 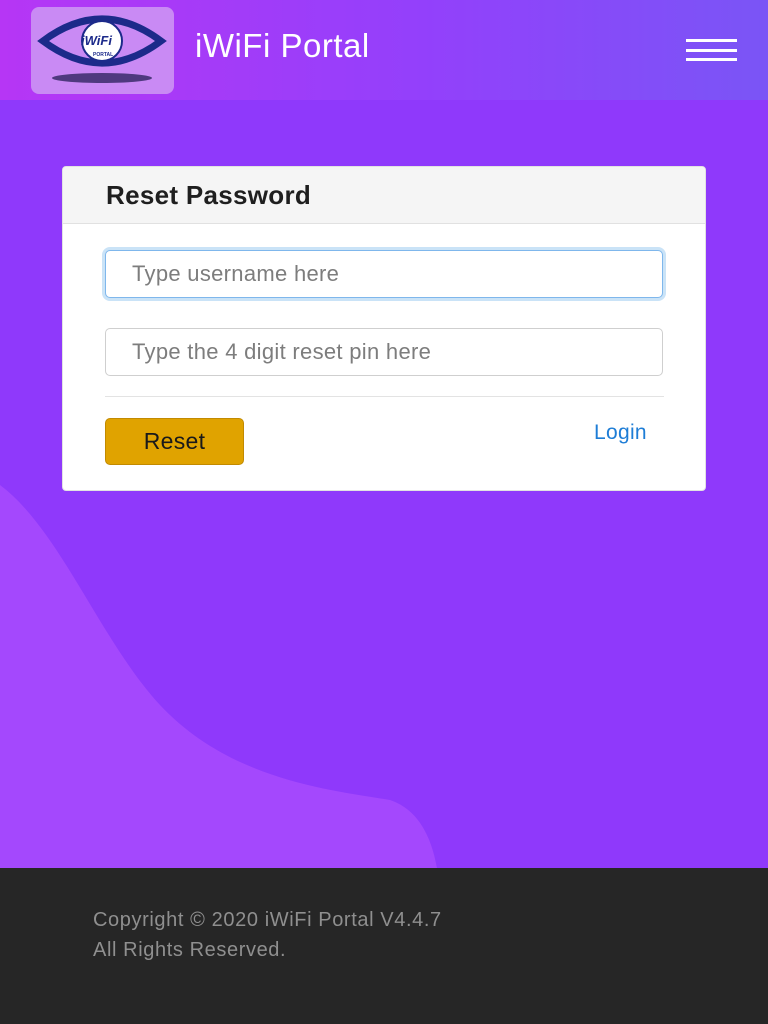 What do you see at coordinates (384, 274) in the screenshot?
I see `username-input` at bounding box center [384, 274].